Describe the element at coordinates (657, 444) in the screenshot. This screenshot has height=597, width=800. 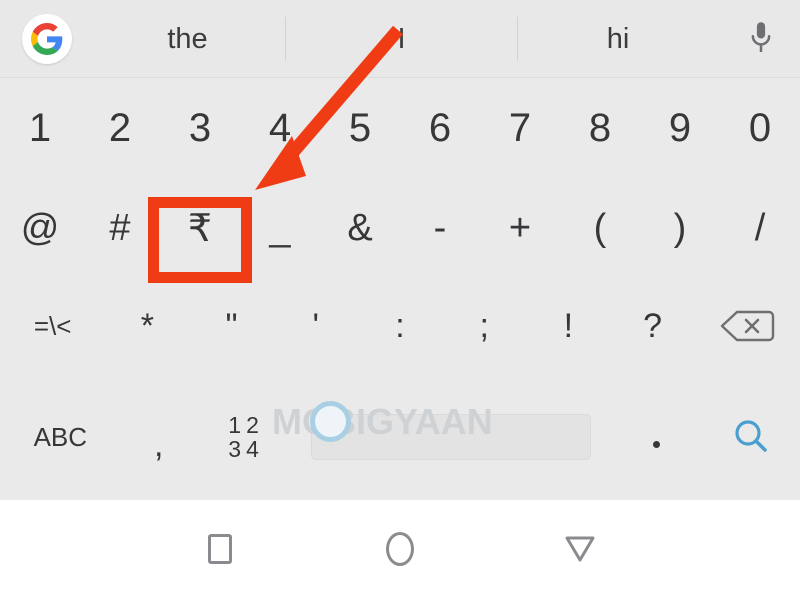
I see `key-period-glyph` at that location.